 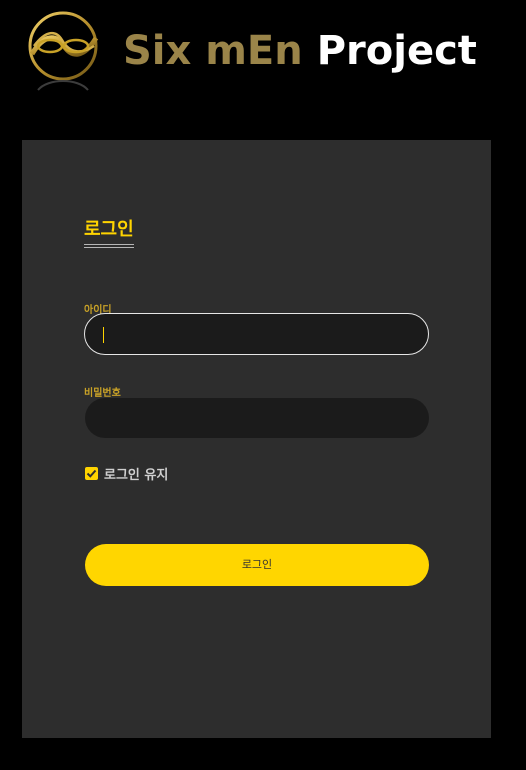 I want to click on remember-login: 로그인 유지, so click(x=126, y=473).